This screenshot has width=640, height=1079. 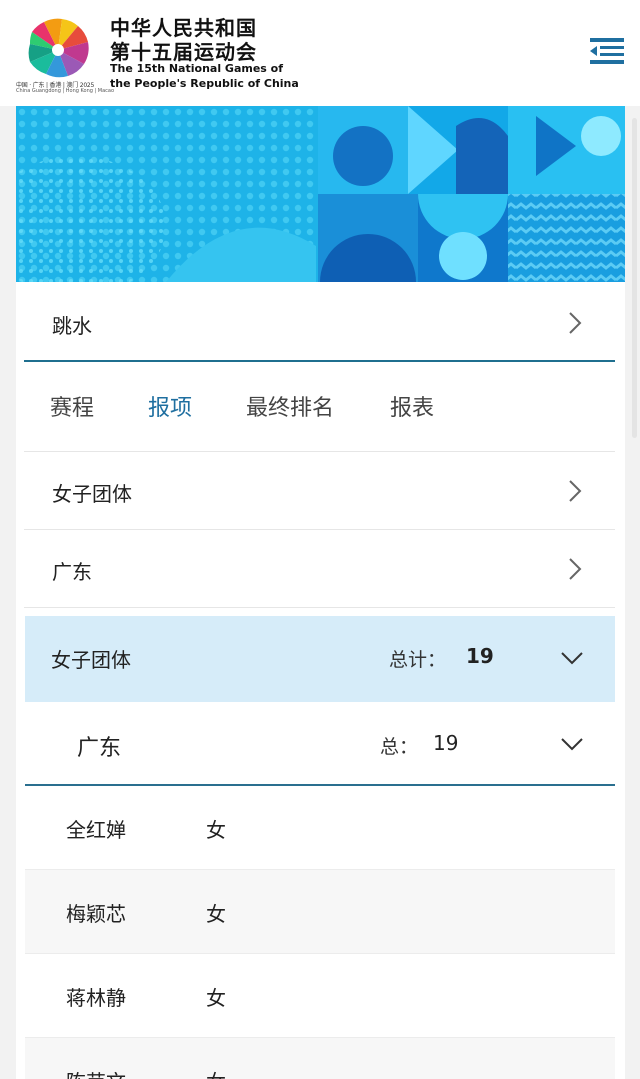 What do you see at coordinates (399, 747) in the screenshot?
I see `subtotal-label: 总：` at bounding box center [399, 747].